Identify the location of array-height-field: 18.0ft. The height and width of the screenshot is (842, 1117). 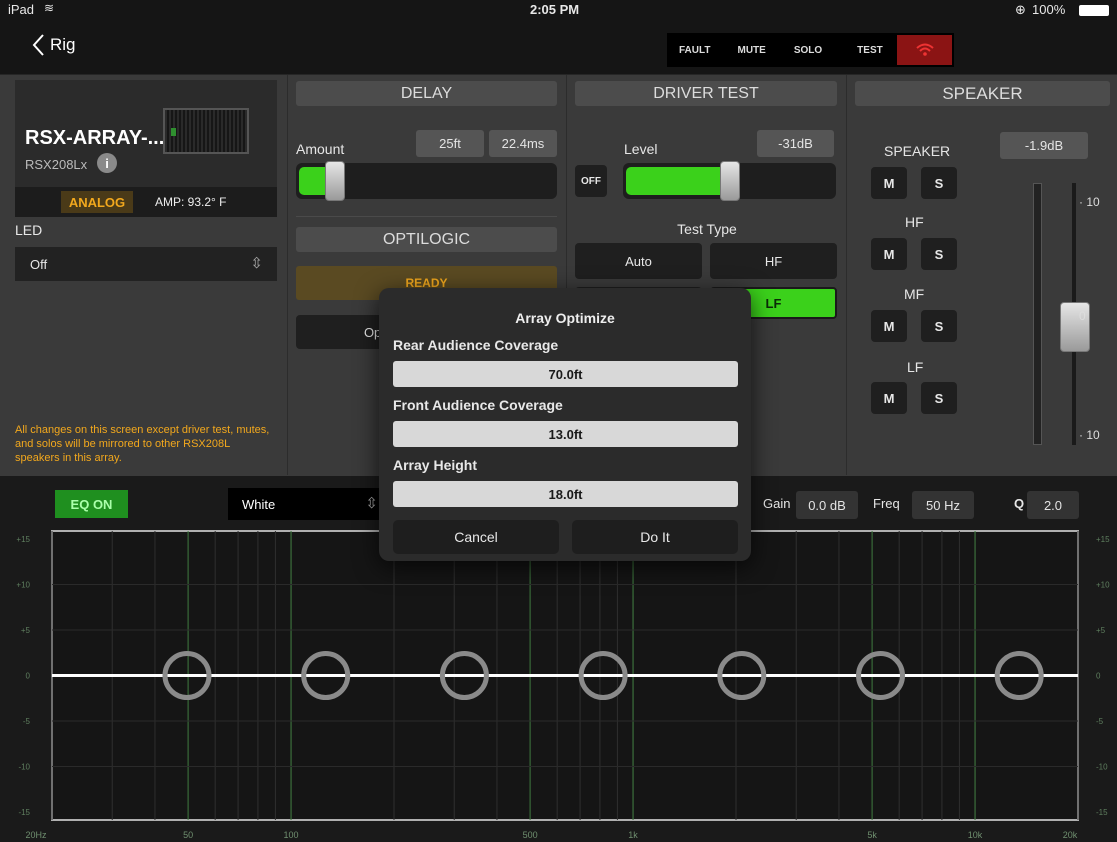
(565, 494).